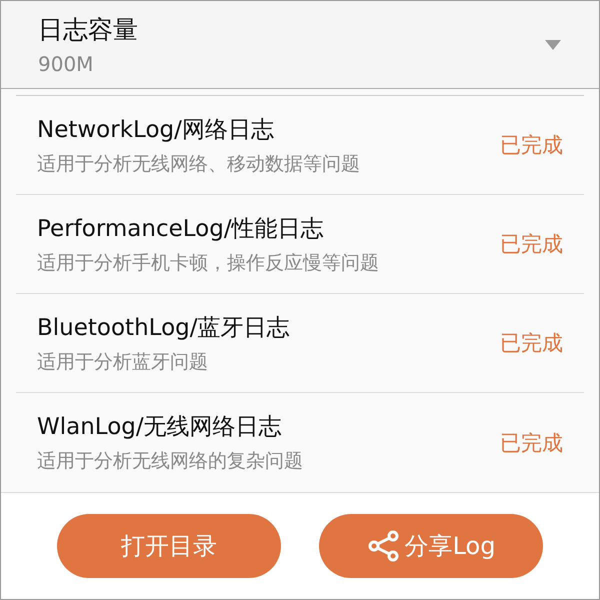  What do you see at coordinates (163, 328) in the screenshot?
I see `log-title: BluetoothLog/蓝牙日志` at bounding box center [163, 328].